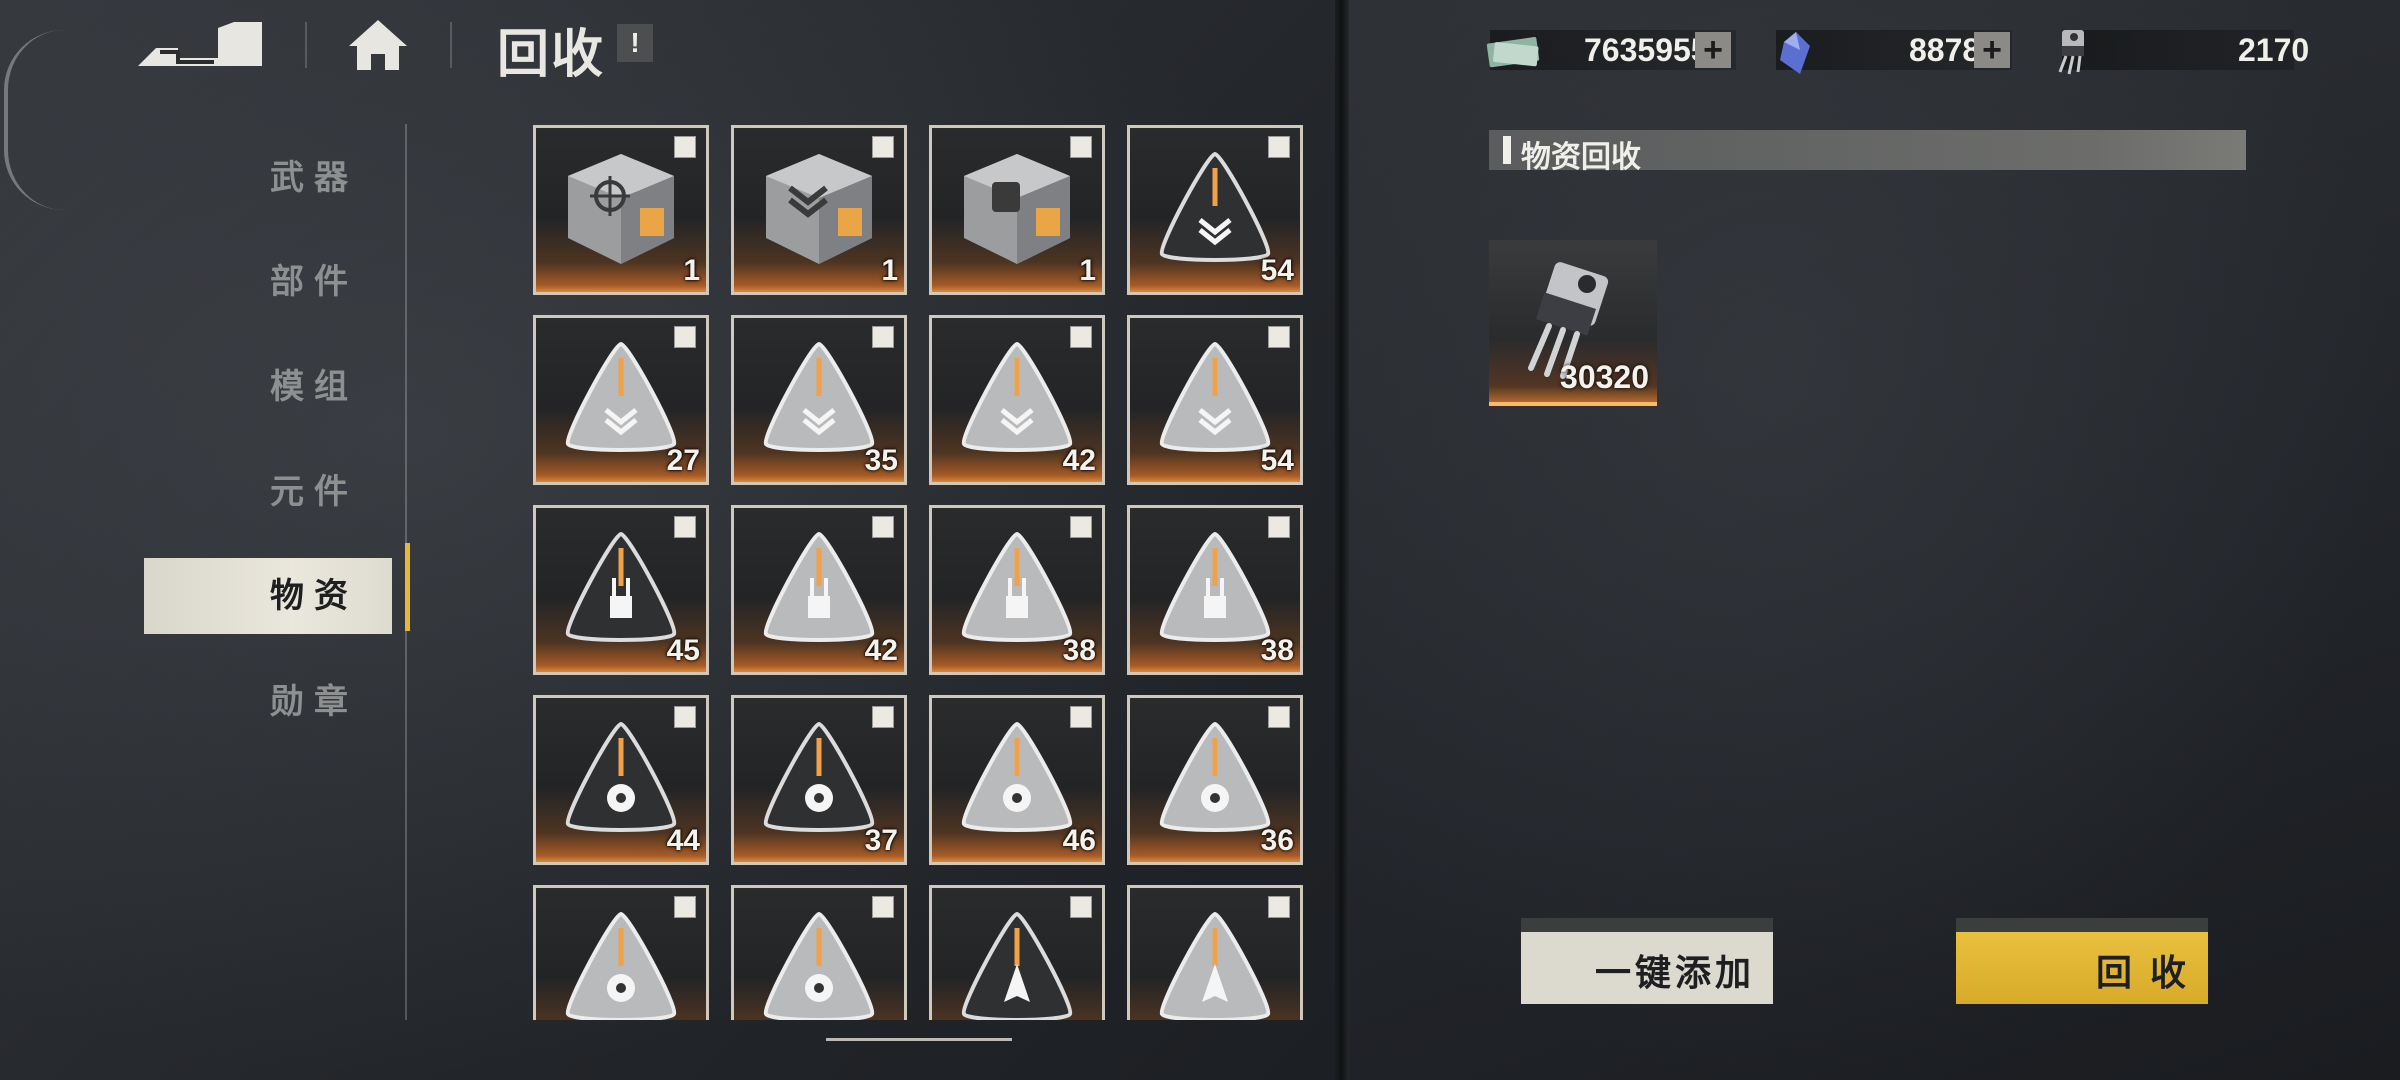  What do you see at coordinates (1581, 157) in the screenshot?
I see `section-title: 物资回收` at bounding box center [1581, 157].